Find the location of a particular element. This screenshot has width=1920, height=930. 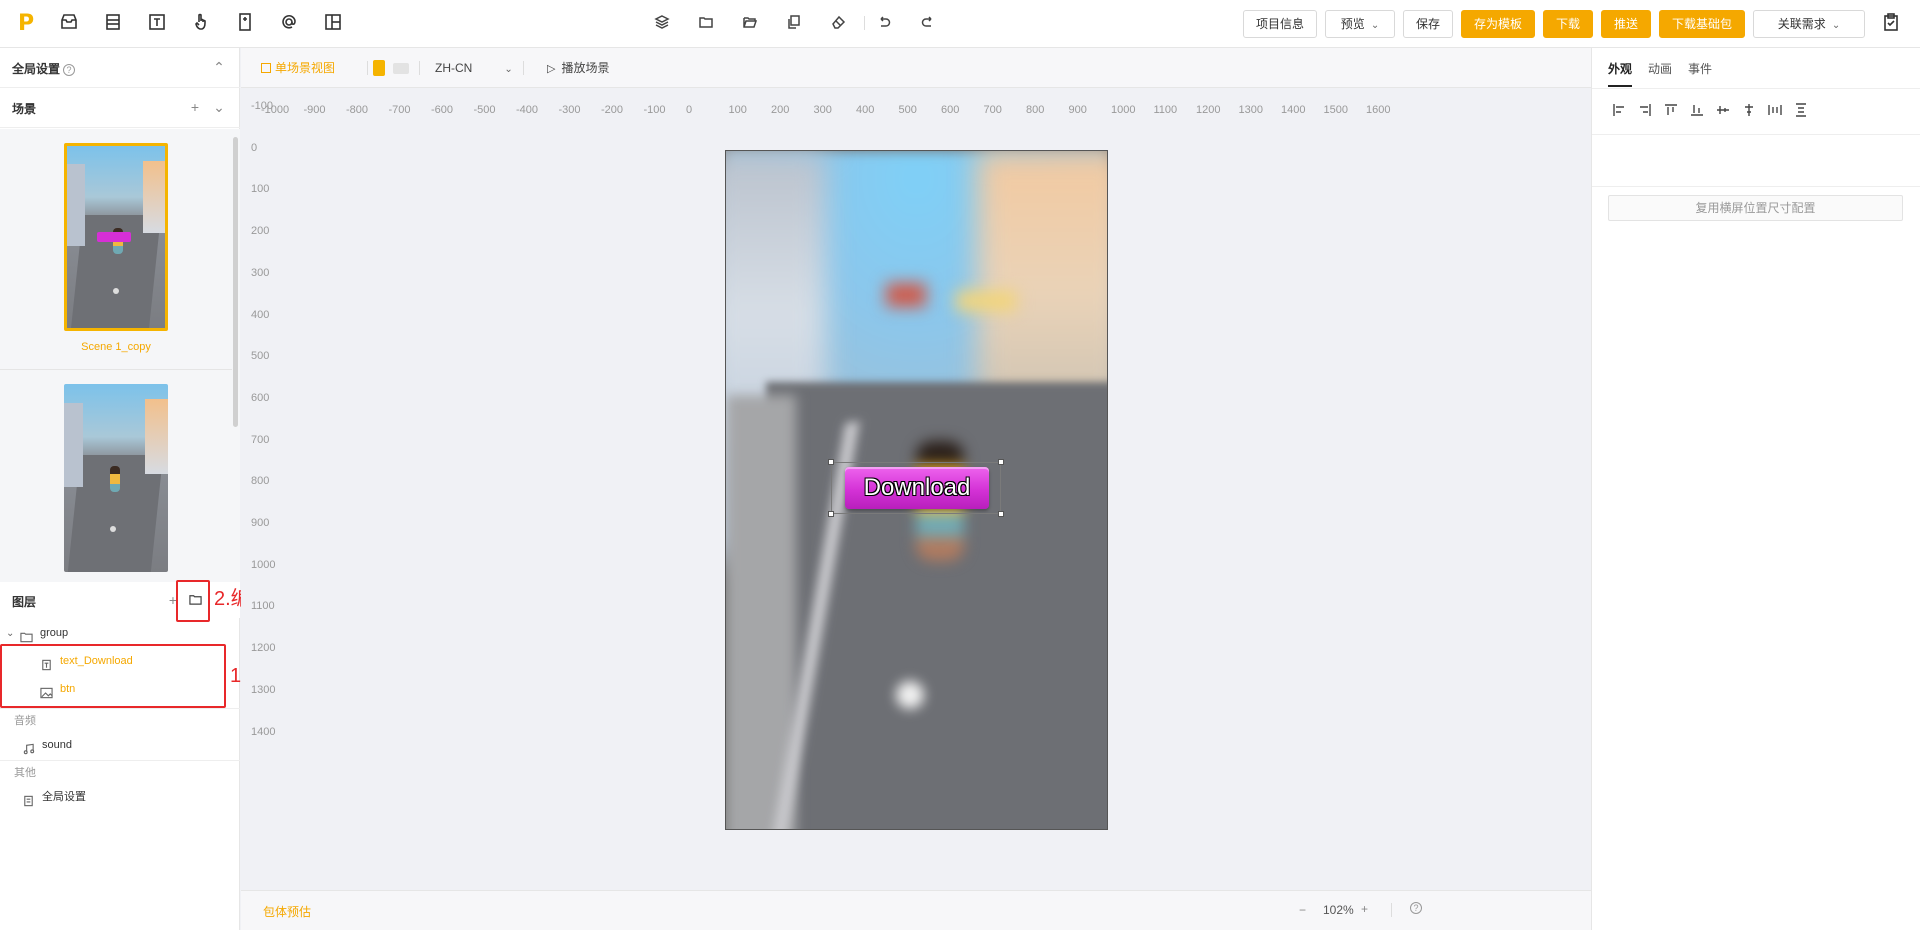

audio-section-label: 音频 is located at coordinates (120, 720).